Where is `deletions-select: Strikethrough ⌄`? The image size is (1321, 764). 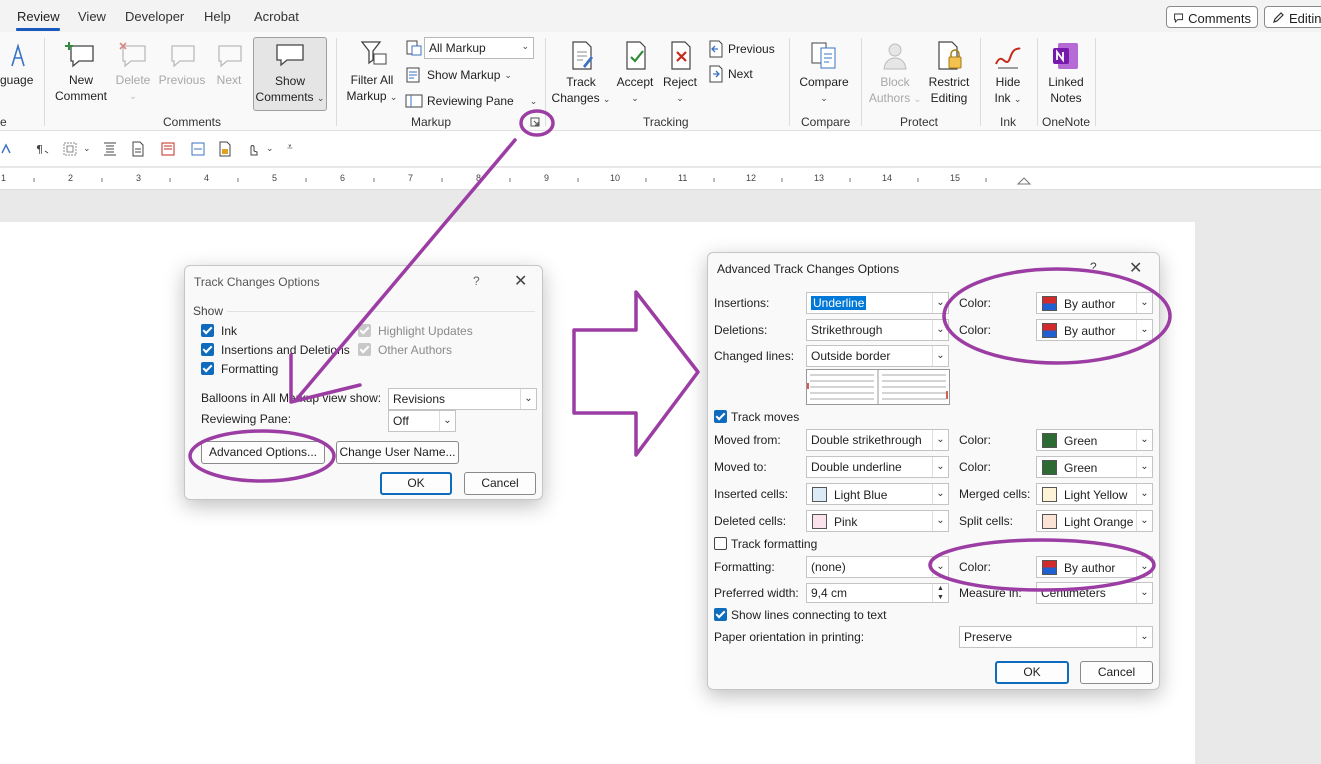 deletions-select: Strikethrough ⌄ is located at coordinates (877, 330).